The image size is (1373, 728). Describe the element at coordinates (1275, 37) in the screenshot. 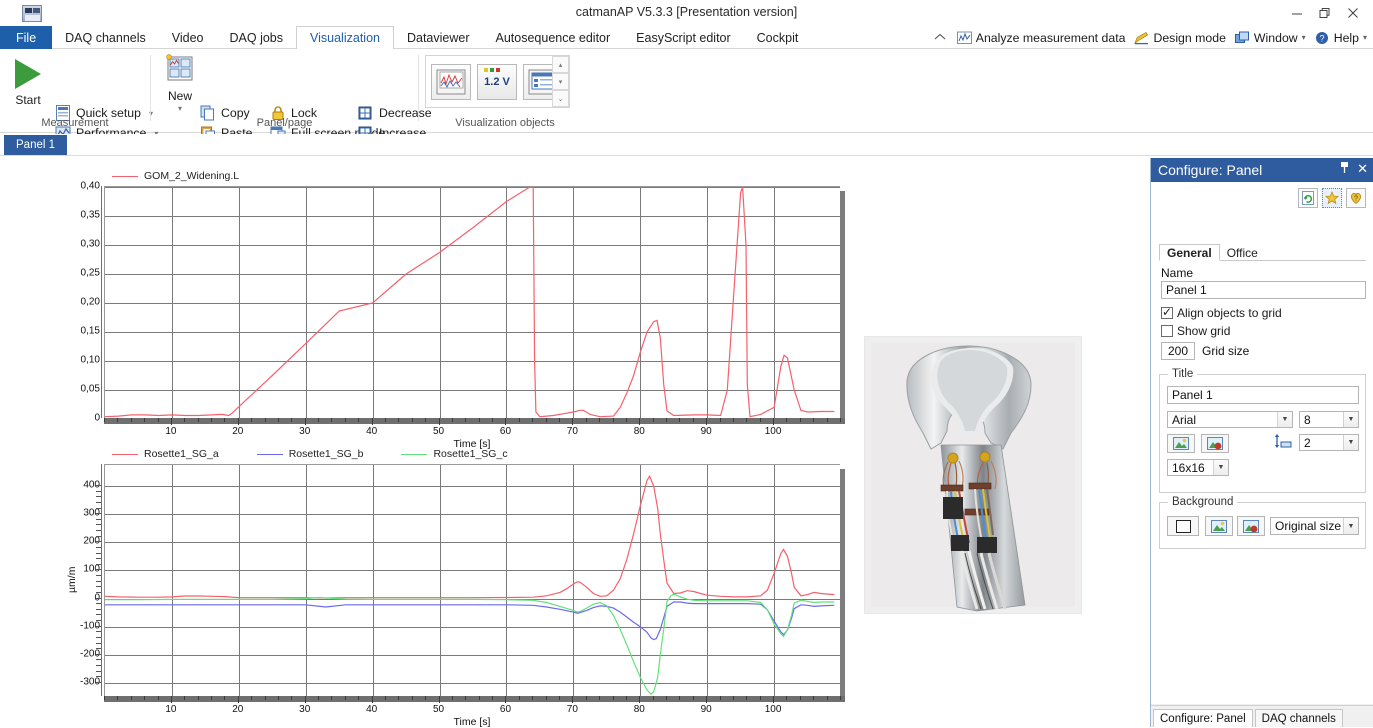

I see `window-menu-label: Window` at that location.